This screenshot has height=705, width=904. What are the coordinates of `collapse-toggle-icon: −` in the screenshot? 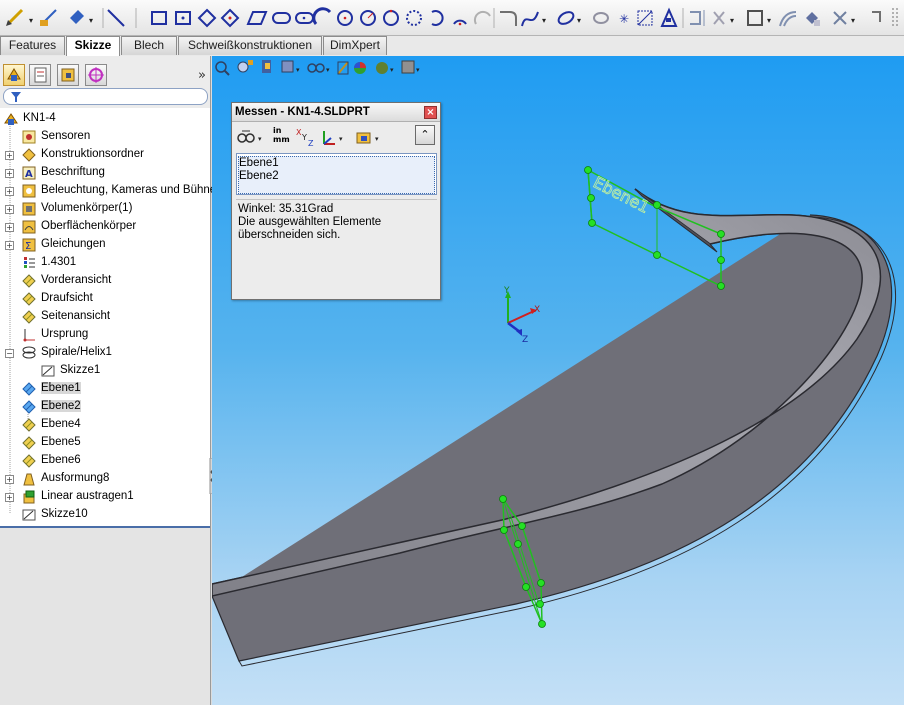 It's located at (9, 353).